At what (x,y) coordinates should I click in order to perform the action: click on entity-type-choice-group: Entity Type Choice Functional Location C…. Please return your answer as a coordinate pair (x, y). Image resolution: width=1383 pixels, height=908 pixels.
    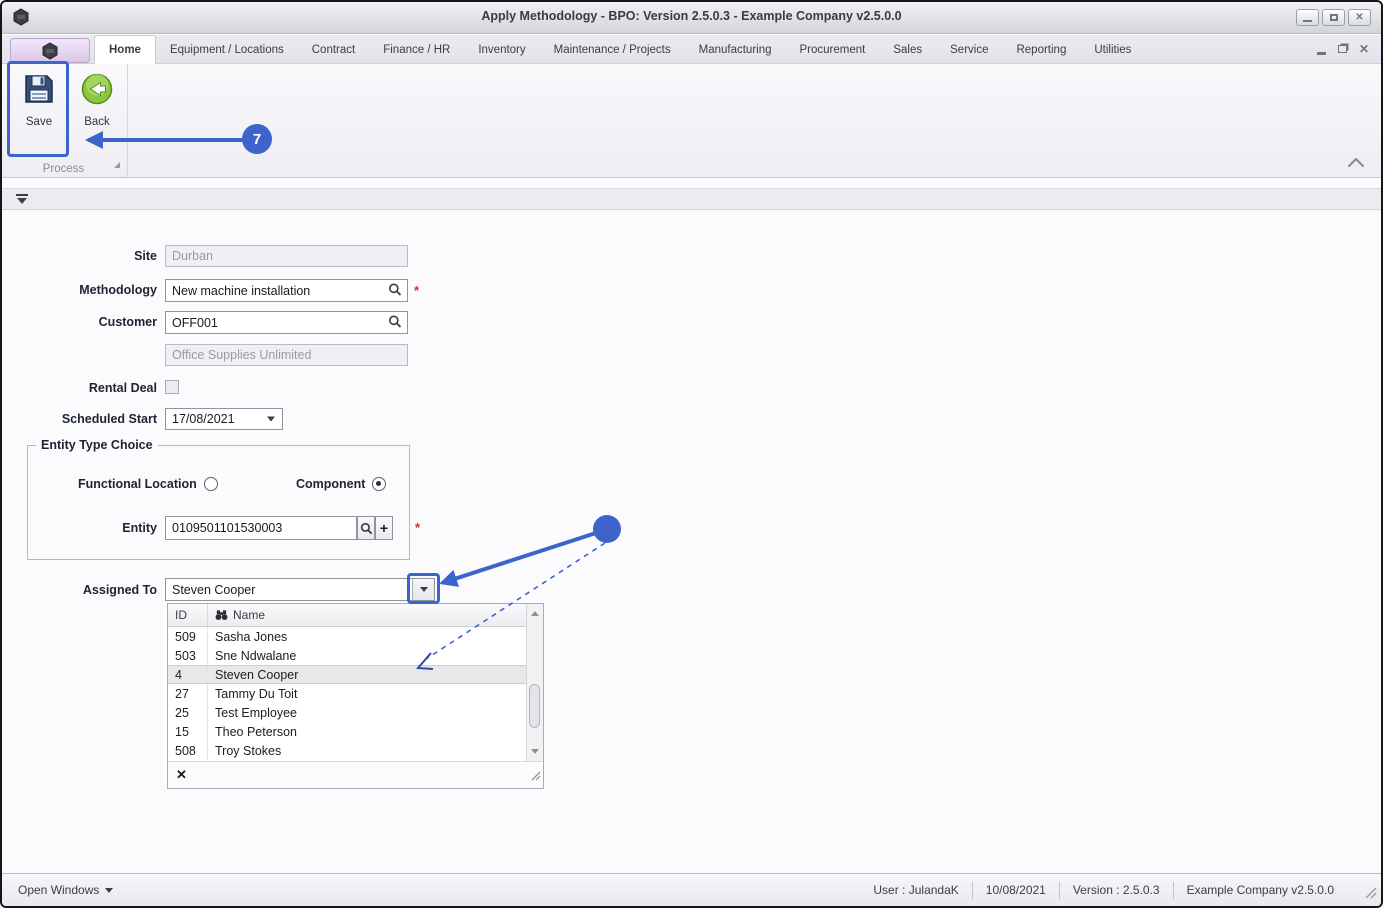
    Looking at the image, I should click on (218, 499).